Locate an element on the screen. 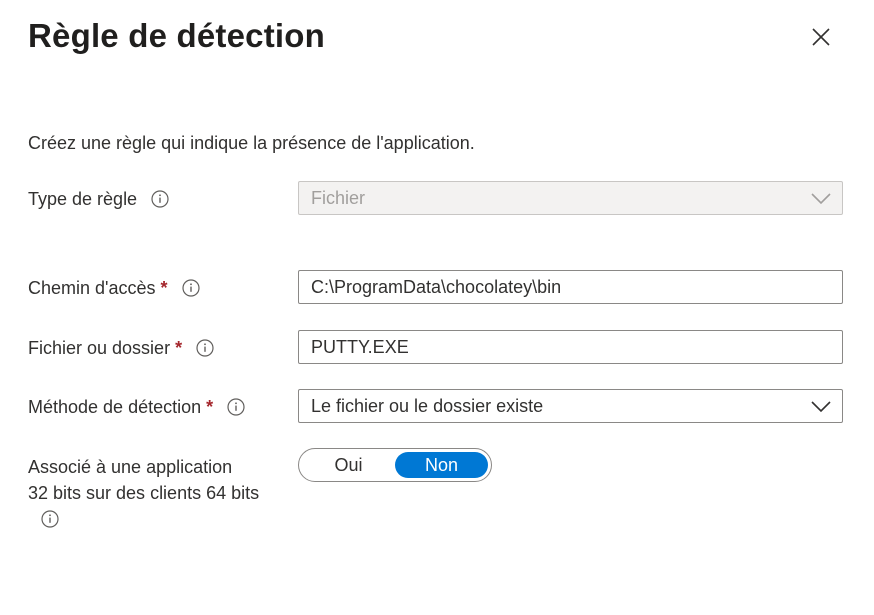  rule-type-label: Type de règle is located at coordinates (83, 199).